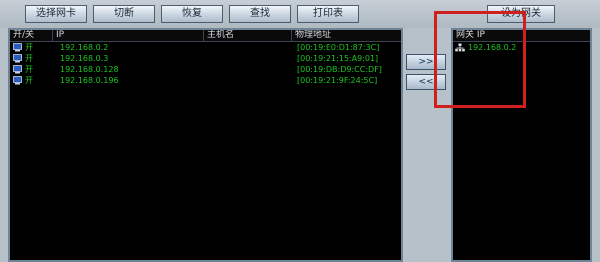 Image resolution: width=600 pixels, height=262 pixels. What do you see at coordinates (124, 14) in the screenshot?
I see `cut-button: 切断` at bounding box center [124, 14].